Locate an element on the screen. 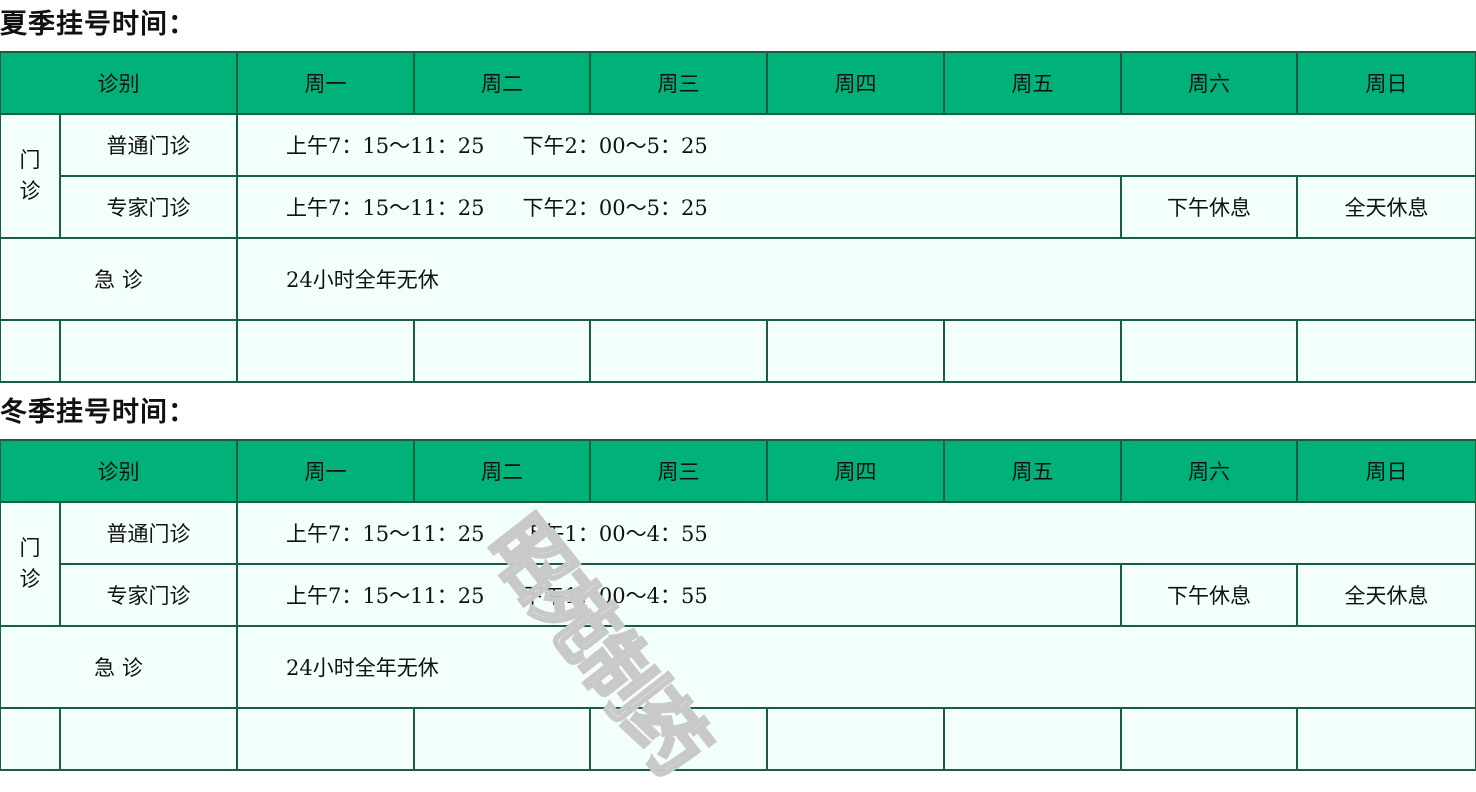 The image size is (1476, 792). general-clinic-hours: 上午7：15～11：25 下午2：00～5：25 is located at coordinates (856, 145).